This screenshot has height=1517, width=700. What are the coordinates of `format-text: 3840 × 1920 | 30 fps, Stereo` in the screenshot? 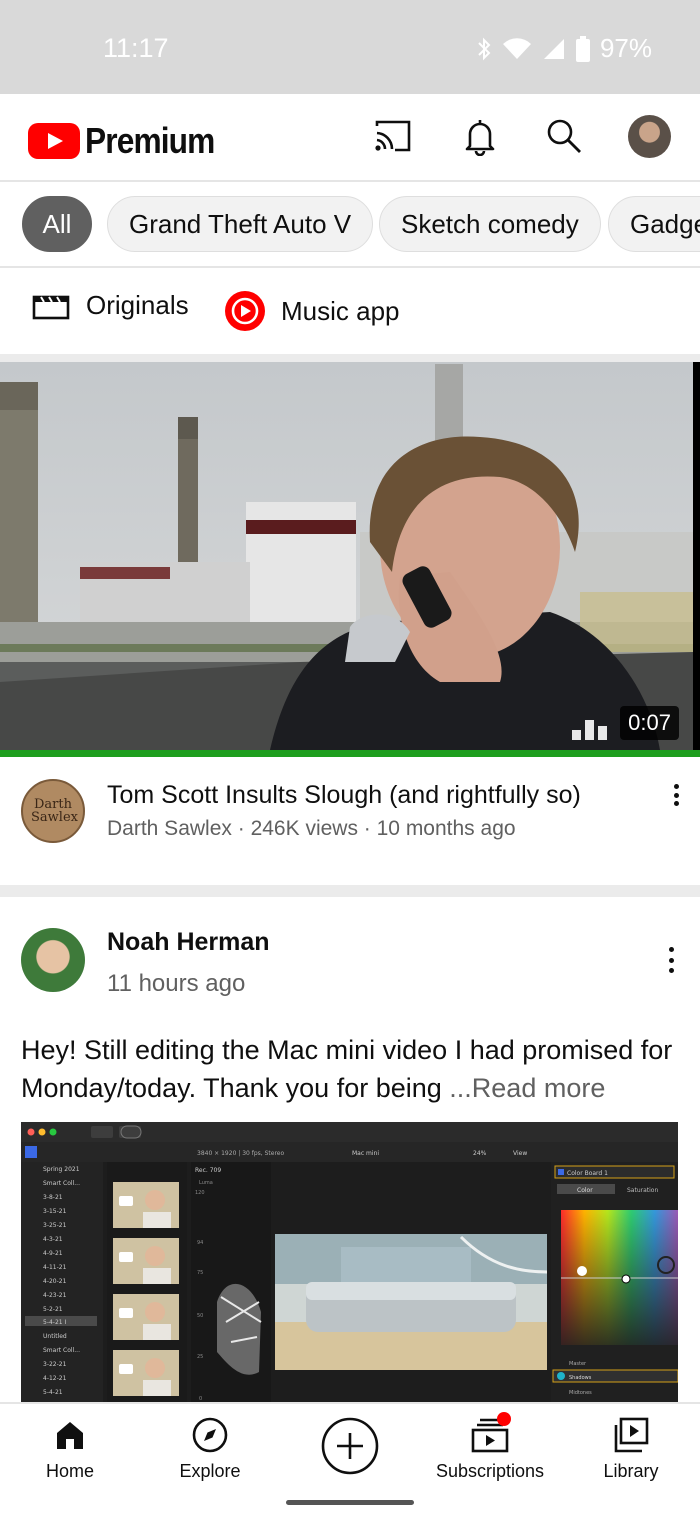 It's located at (240, 1153).